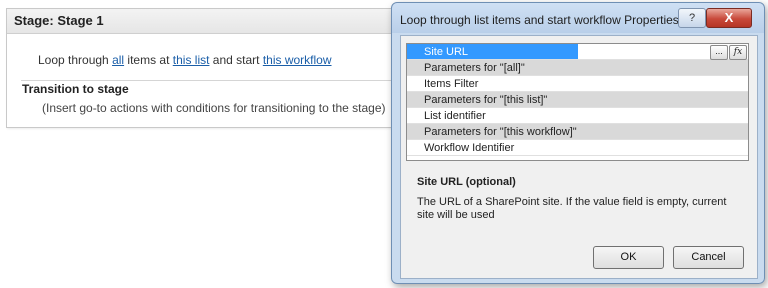 The image size is (768, 288). What do you see at coordinates (577, 132) in the screenshot?
I see `grid-group-this-workflow: Parameters for "[this workflow]"` at bounding box center [577, 132].